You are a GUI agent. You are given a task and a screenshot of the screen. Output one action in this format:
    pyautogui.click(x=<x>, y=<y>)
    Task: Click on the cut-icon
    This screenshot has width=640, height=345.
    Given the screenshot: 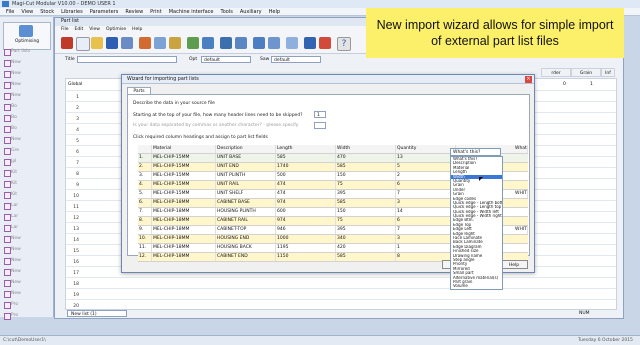 What is the action you would take?
    pyautogui.click(x=145, y=43)
    